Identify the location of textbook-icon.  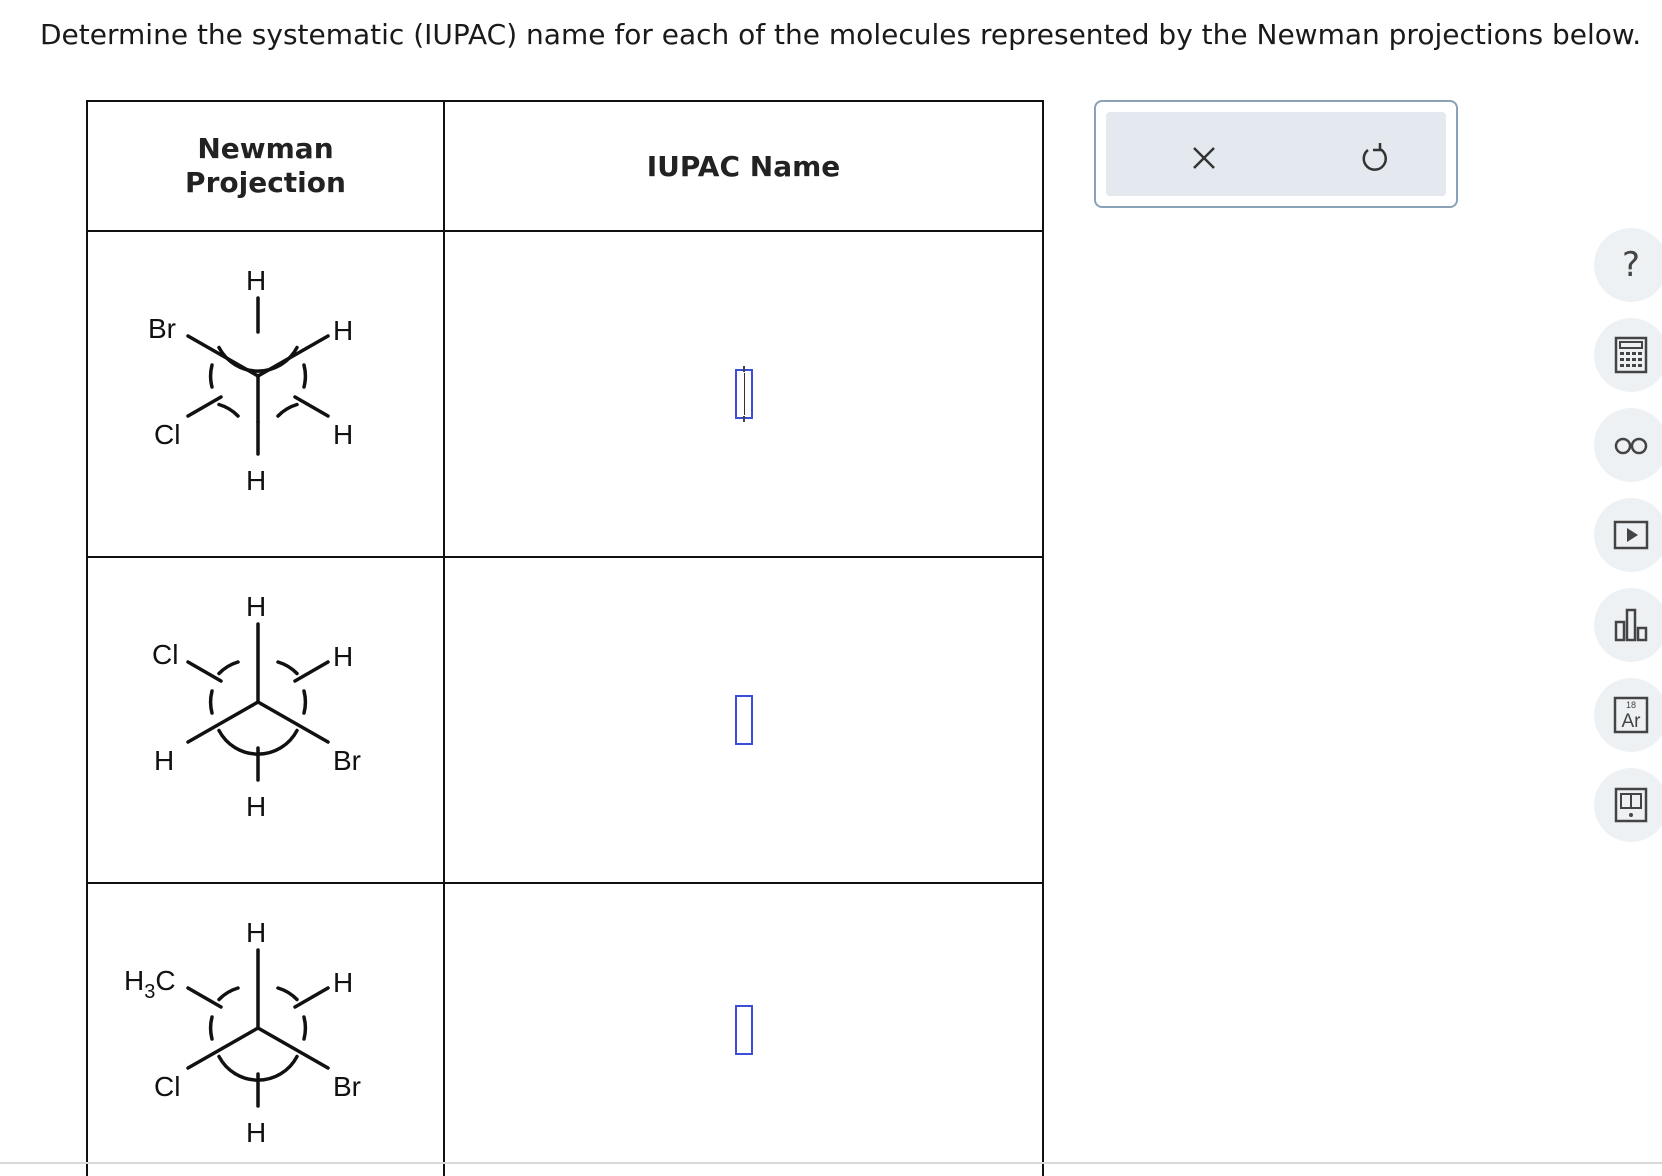
(1631, 805).